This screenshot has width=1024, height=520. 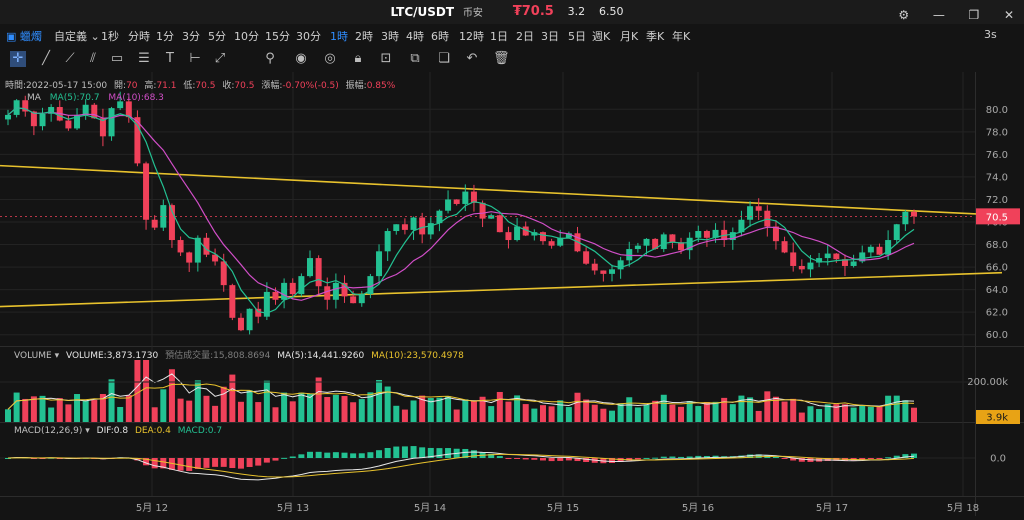 What do you see at coordinates (48, 431) in the screenshot?
I see `macd-name: MACD(12,26,9)` at bounding box center [48, 431].